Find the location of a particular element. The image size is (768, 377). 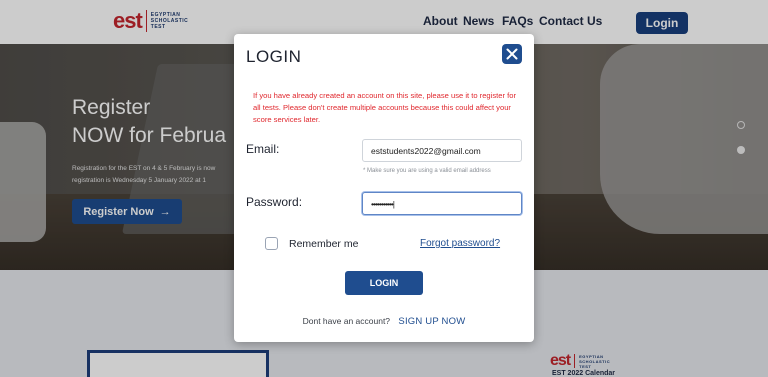

modal-title: LOGIN is located at coordinates (274, 56).